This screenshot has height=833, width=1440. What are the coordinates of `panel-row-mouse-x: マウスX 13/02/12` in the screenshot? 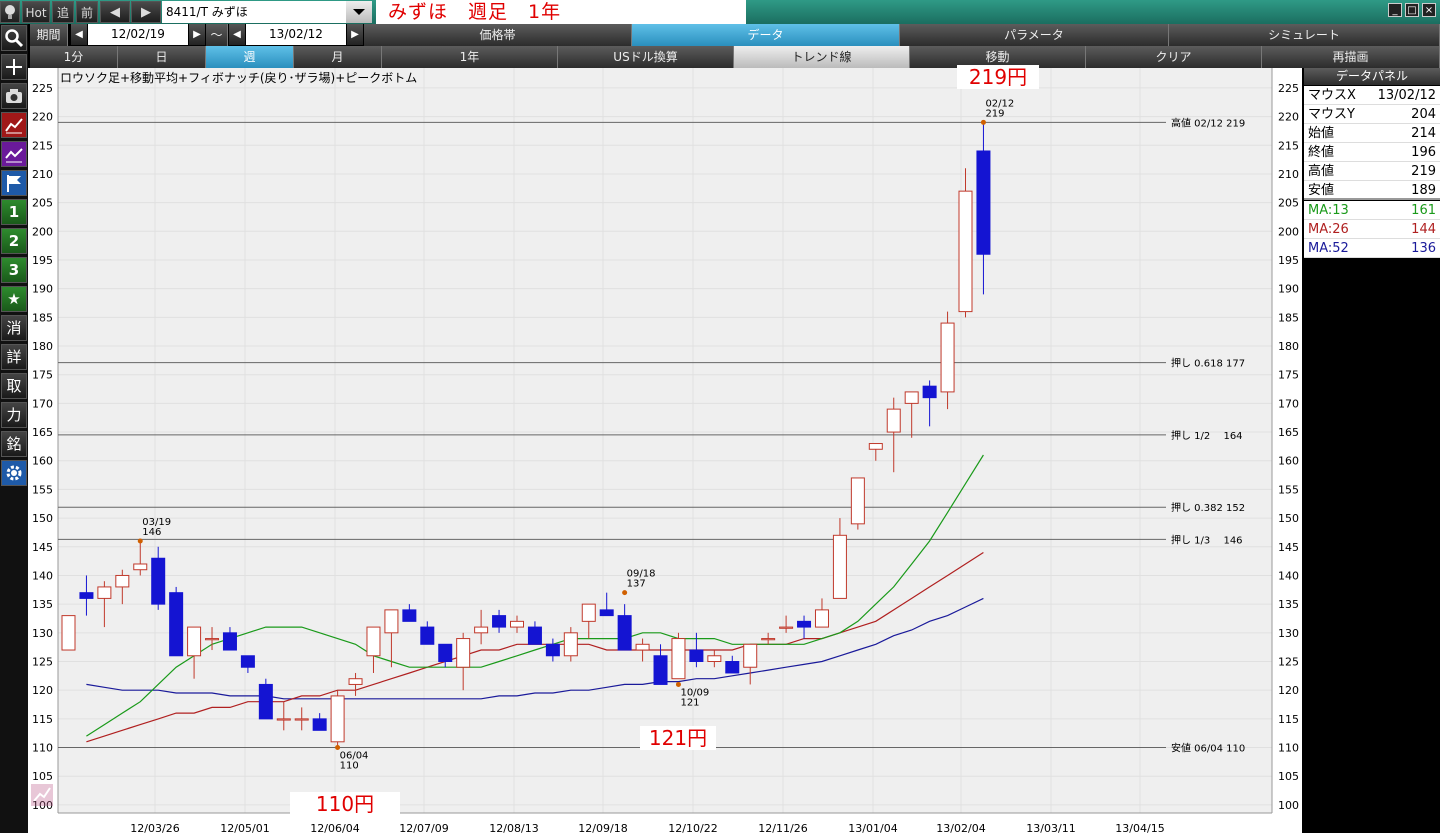 It's located at (1372, 95).